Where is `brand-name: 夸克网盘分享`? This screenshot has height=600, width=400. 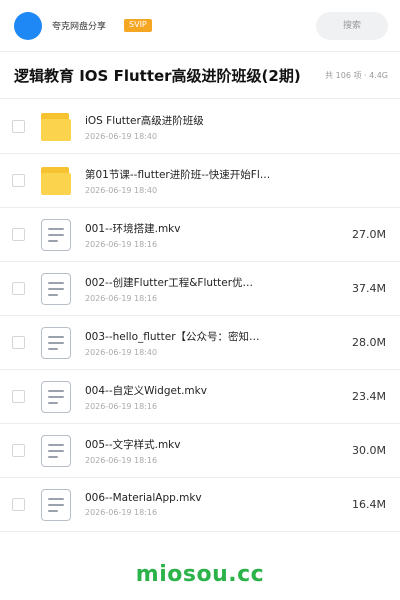 brand-name: 夸克网盘分享 is located at coordinates (79, 27).